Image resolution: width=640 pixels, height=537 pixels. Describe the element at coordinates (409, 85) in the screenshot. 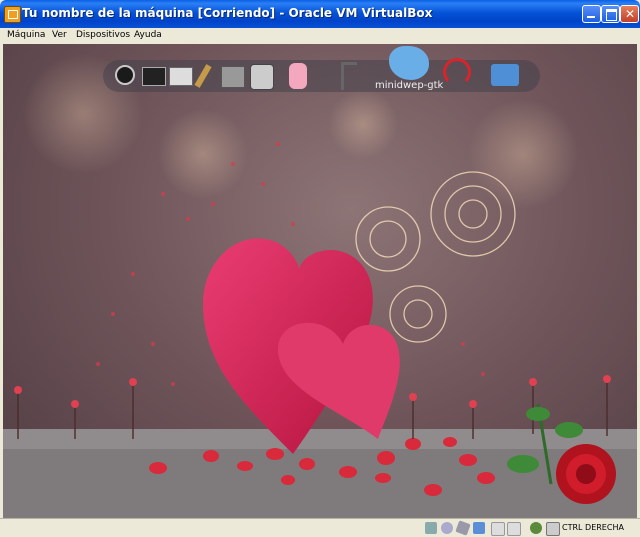

I see `dock-hover-label: minidwep-gtk` at that location.